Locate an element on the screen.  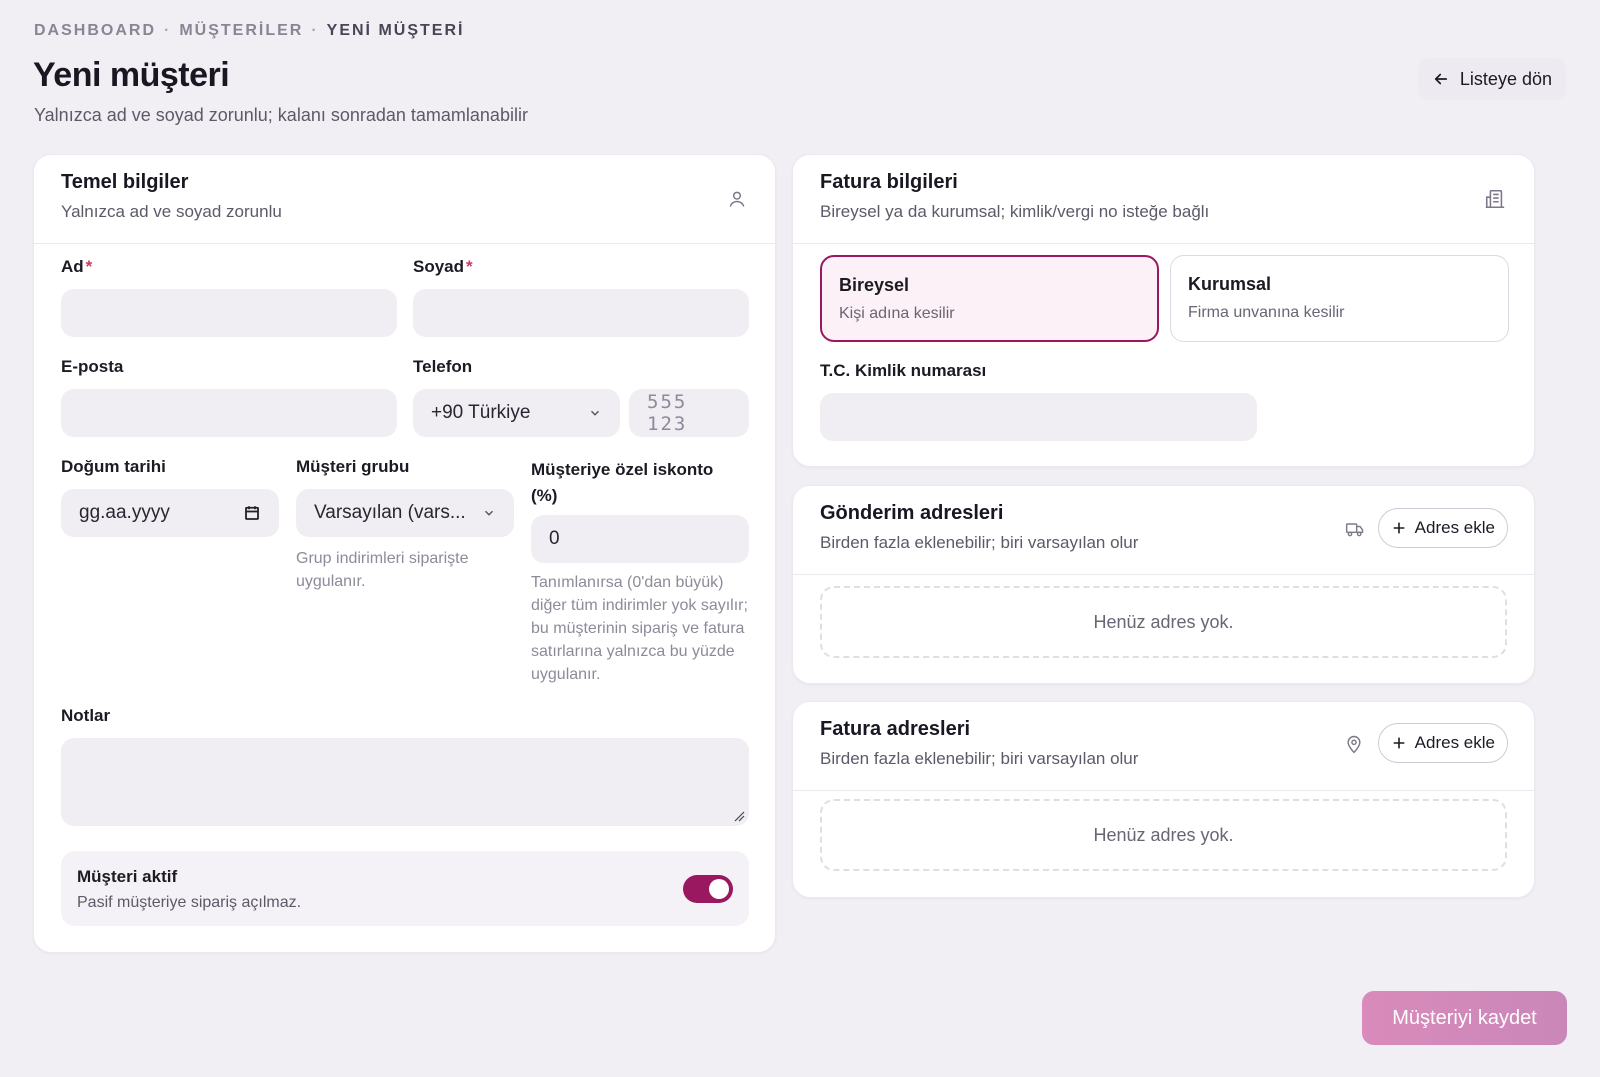
add-shipping-address-label: Adres ekle is located at coordinates (1454, 527).